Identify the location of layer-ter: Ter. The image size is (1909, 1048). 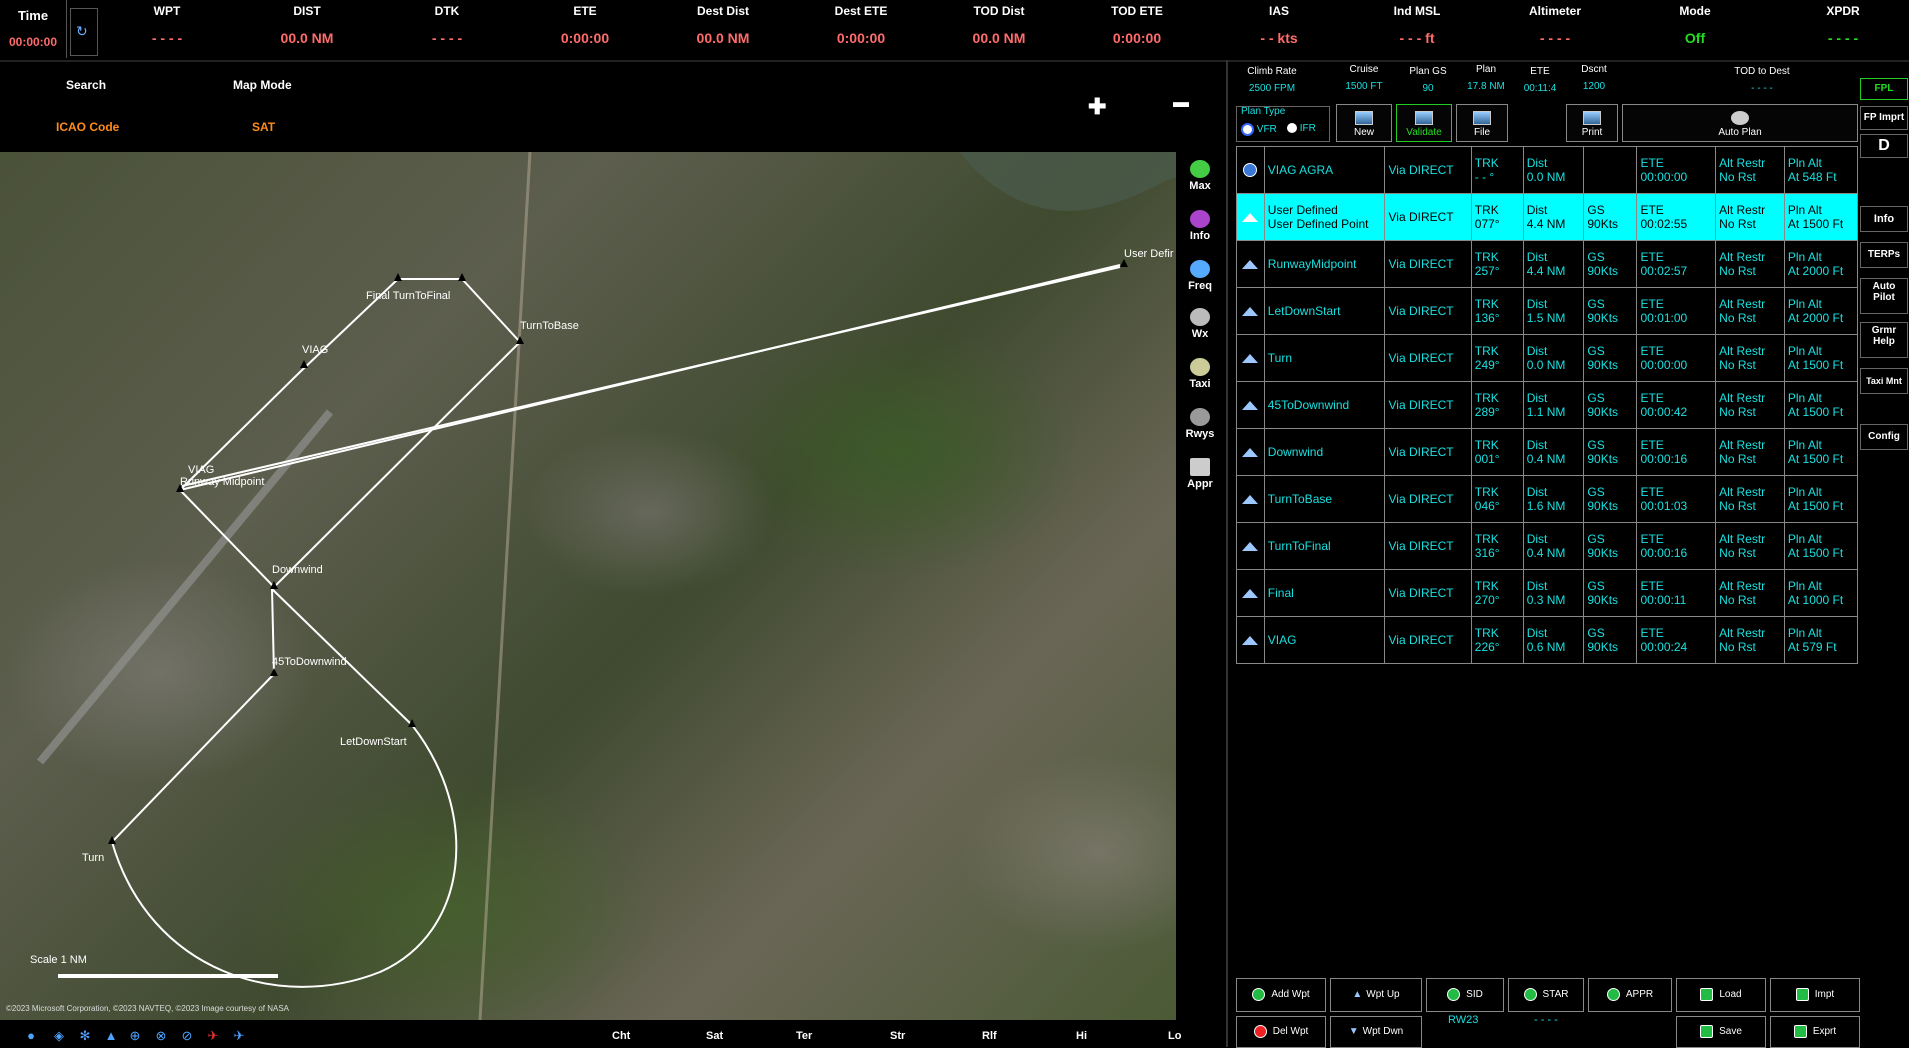
(804, 1036).